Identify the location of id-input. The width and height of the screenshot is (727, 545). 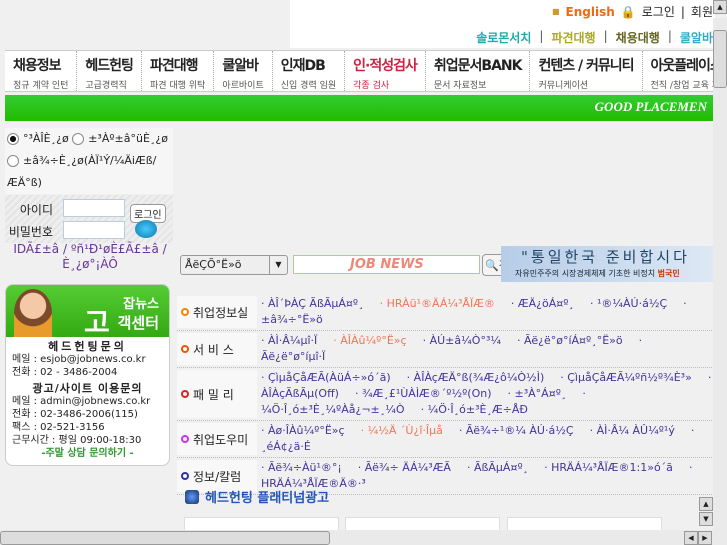
(94, 208).